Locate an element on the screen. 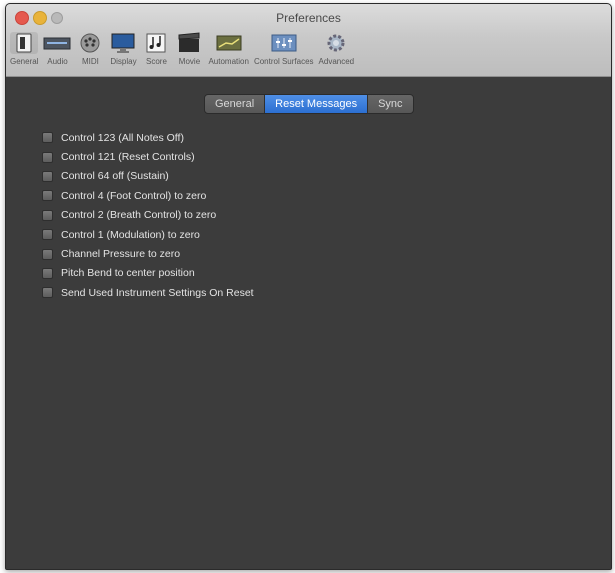  option-pitch-bend: Pitch Bend to center position is located at coordinates (148, 273).